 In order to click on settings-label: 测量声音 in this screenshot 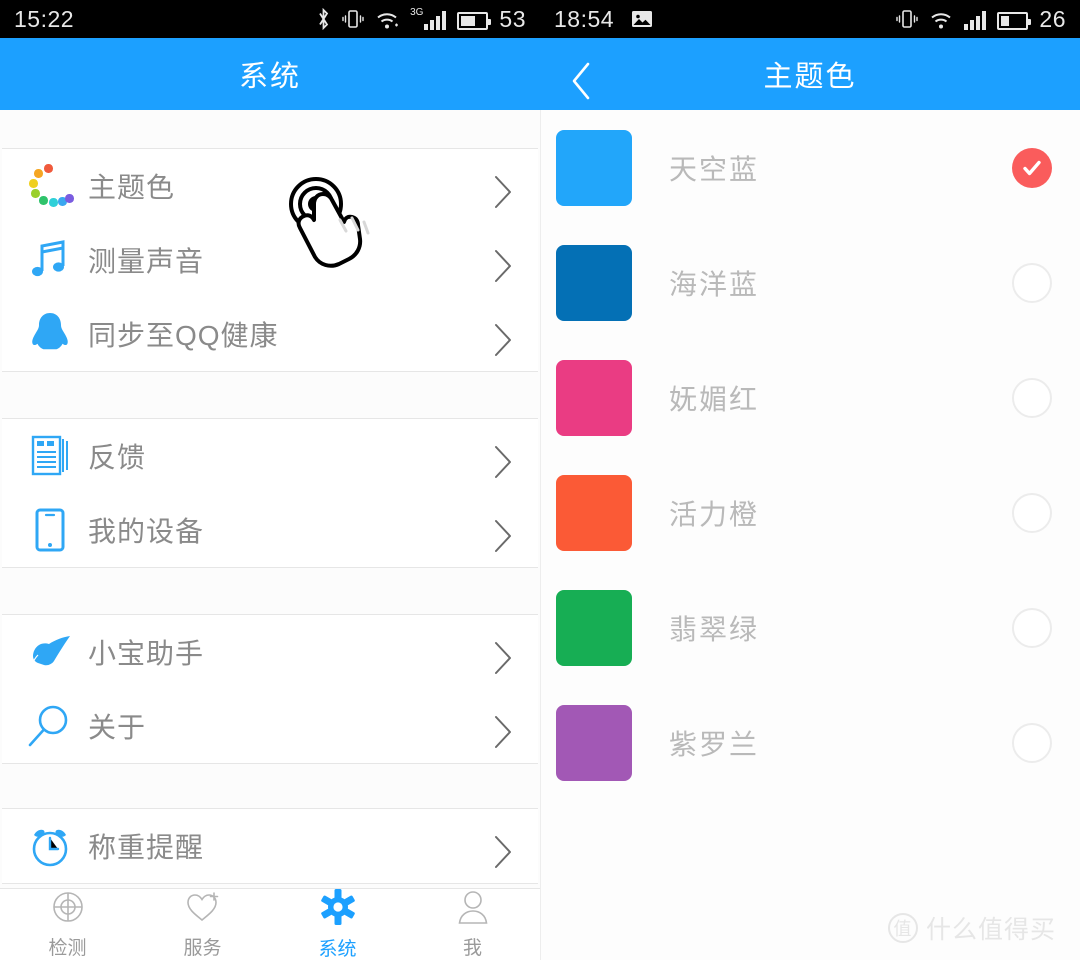, I will do `click(146, 261)`.